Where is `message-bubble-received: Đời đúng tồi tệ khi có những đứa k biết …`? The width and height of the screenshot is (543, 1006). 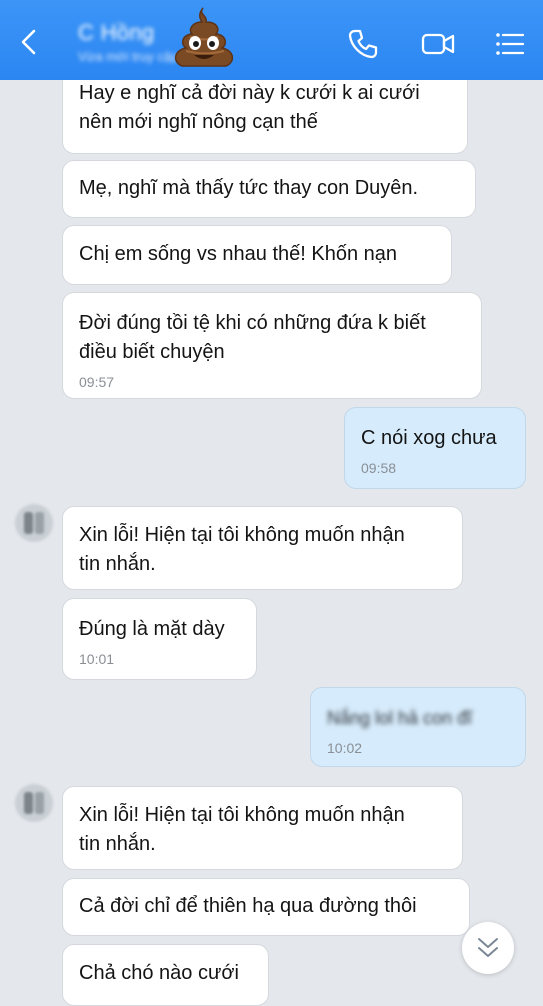 message-bubble-received: Đời đúng tồi tệ khi có những đứa k biết … is located at coordinates (272, 345).